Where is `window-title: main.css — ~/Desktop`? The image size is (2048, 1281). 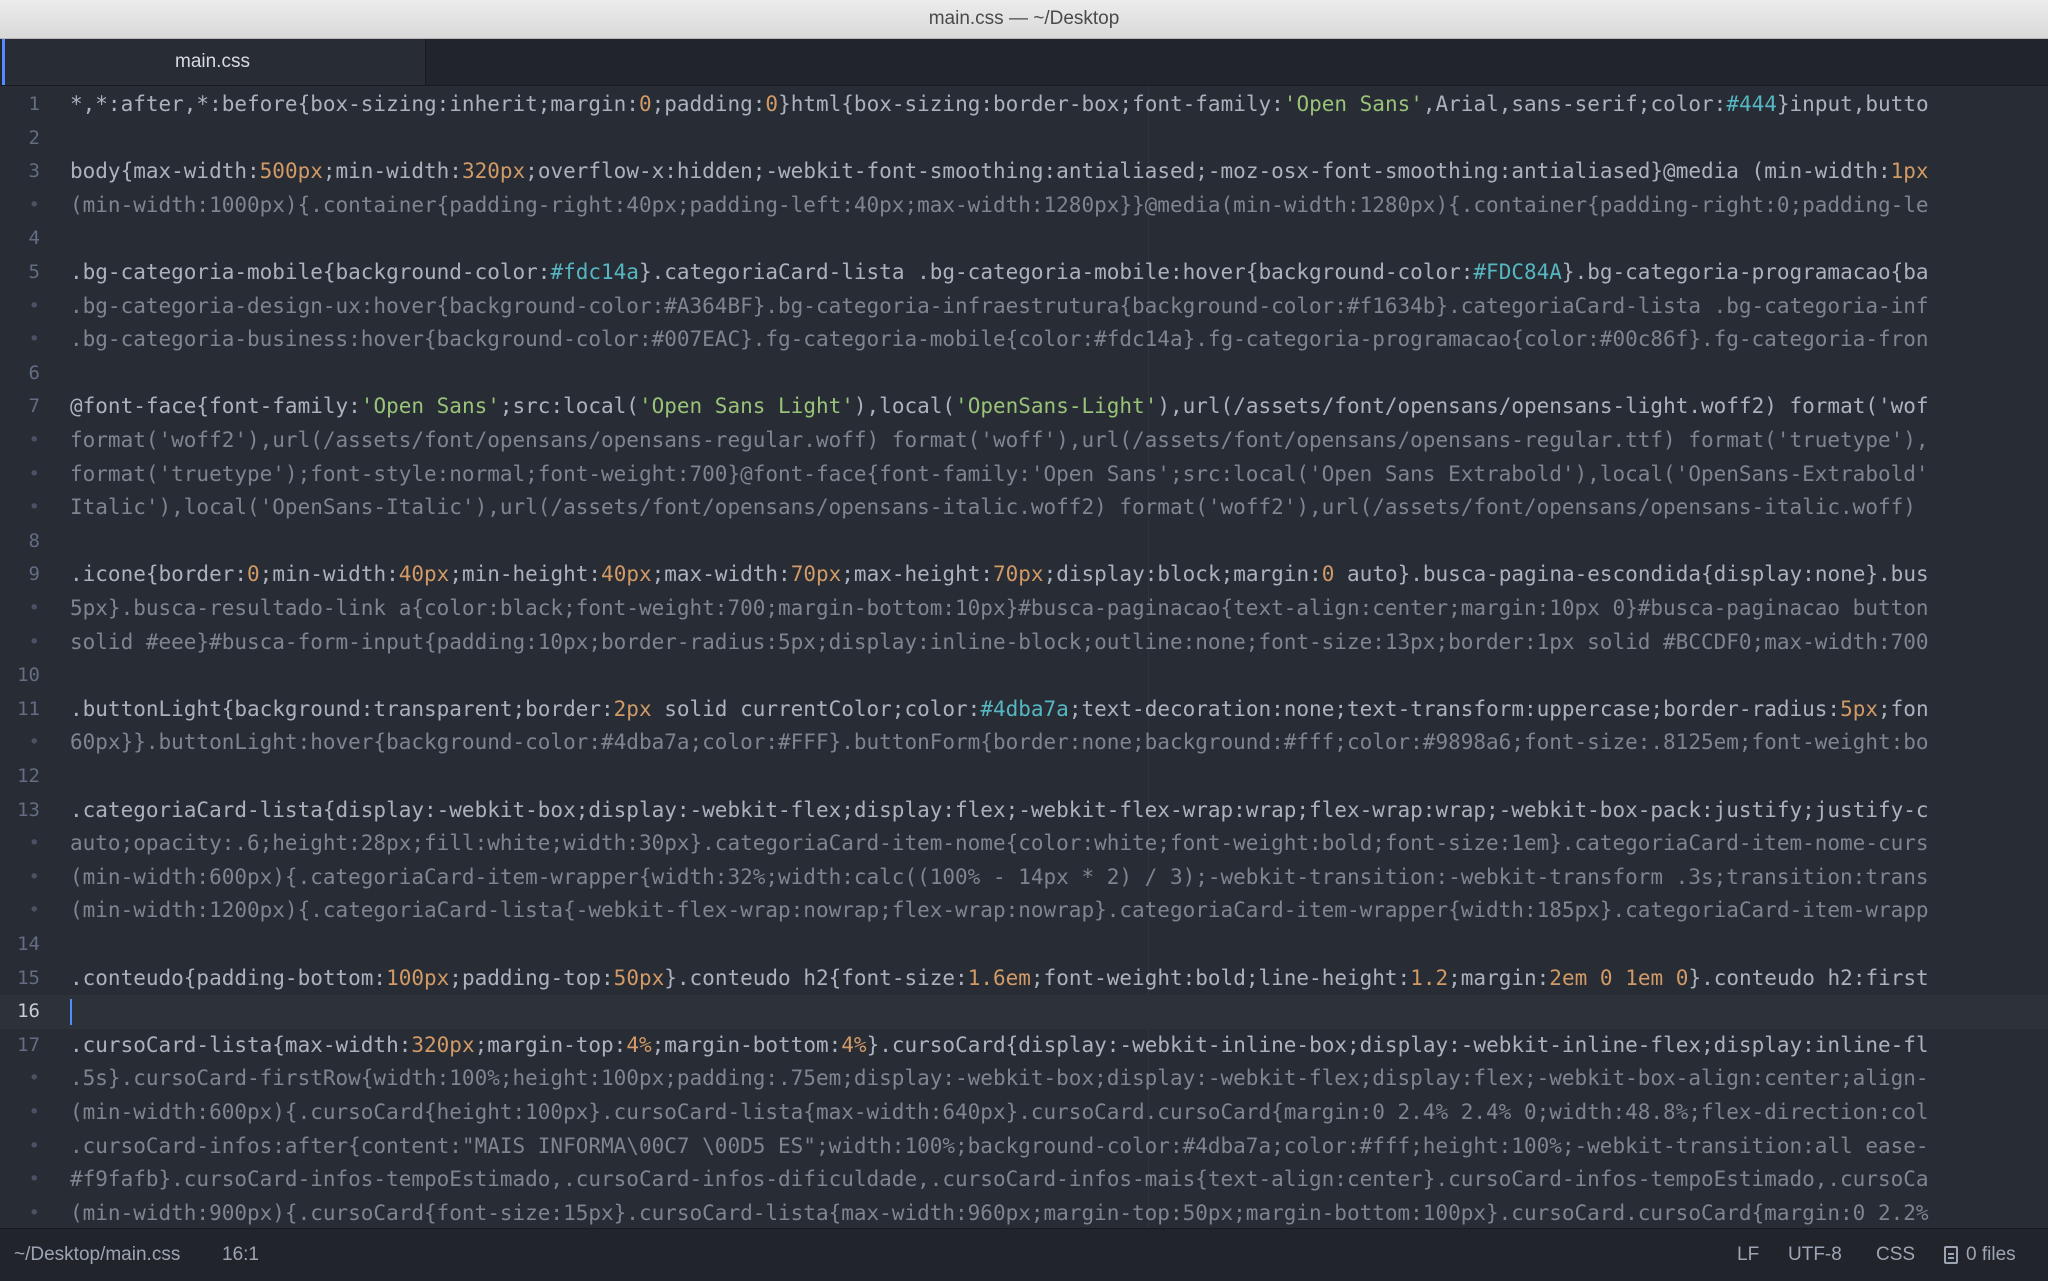
window-title: main.css — ~/Desktop is located at coordinates (1024, 18).